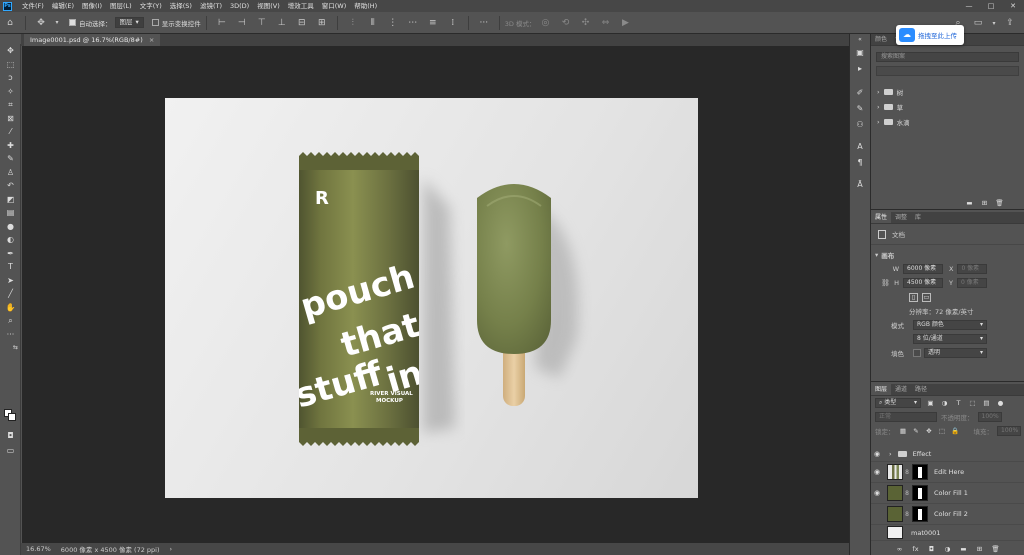 This screenshot has height=555, width=1024. What do you see at coordinates (10, 105) in the screenshot?
I see `crop-tool-icon: ⌗` at bounding box center [10, 105].